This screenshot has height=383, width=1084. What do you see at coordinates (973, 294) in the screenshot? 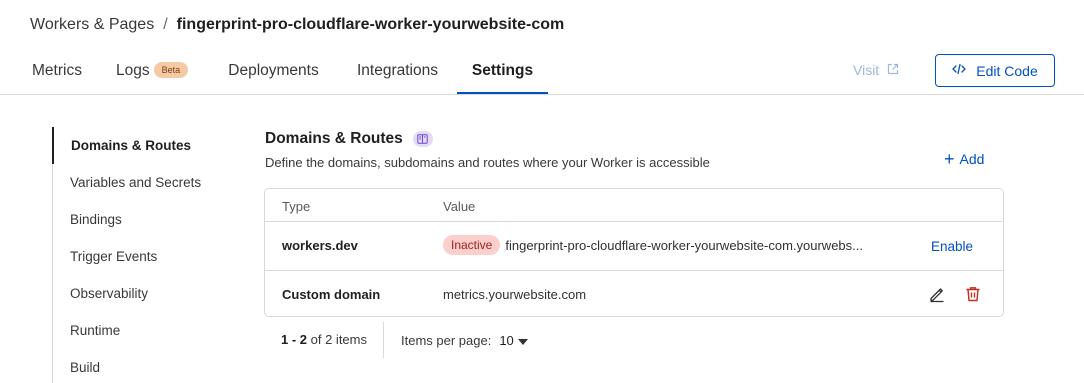
I see `trash-icon` at bounding box center [973, 294].